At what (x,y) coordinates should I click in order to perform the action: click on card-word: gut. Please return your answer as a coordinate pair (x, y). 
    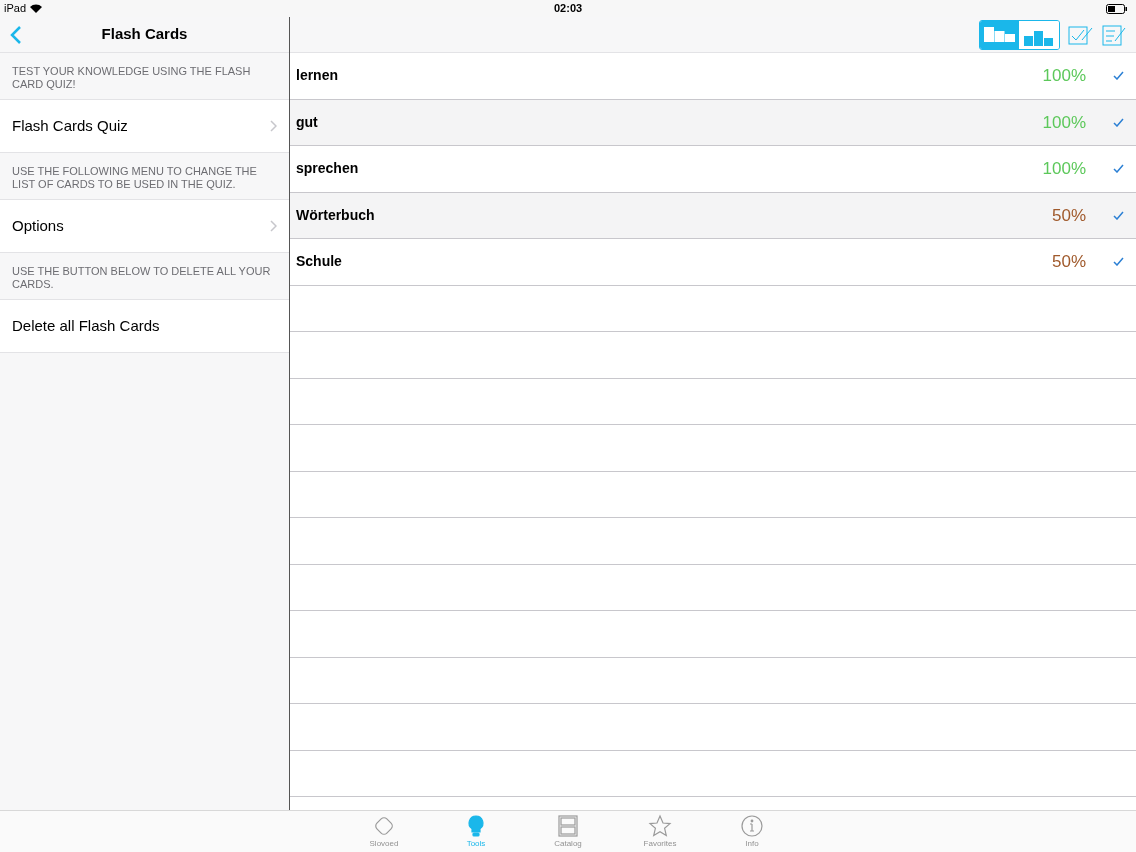
    Looking at the image, I should click on (307, 122).